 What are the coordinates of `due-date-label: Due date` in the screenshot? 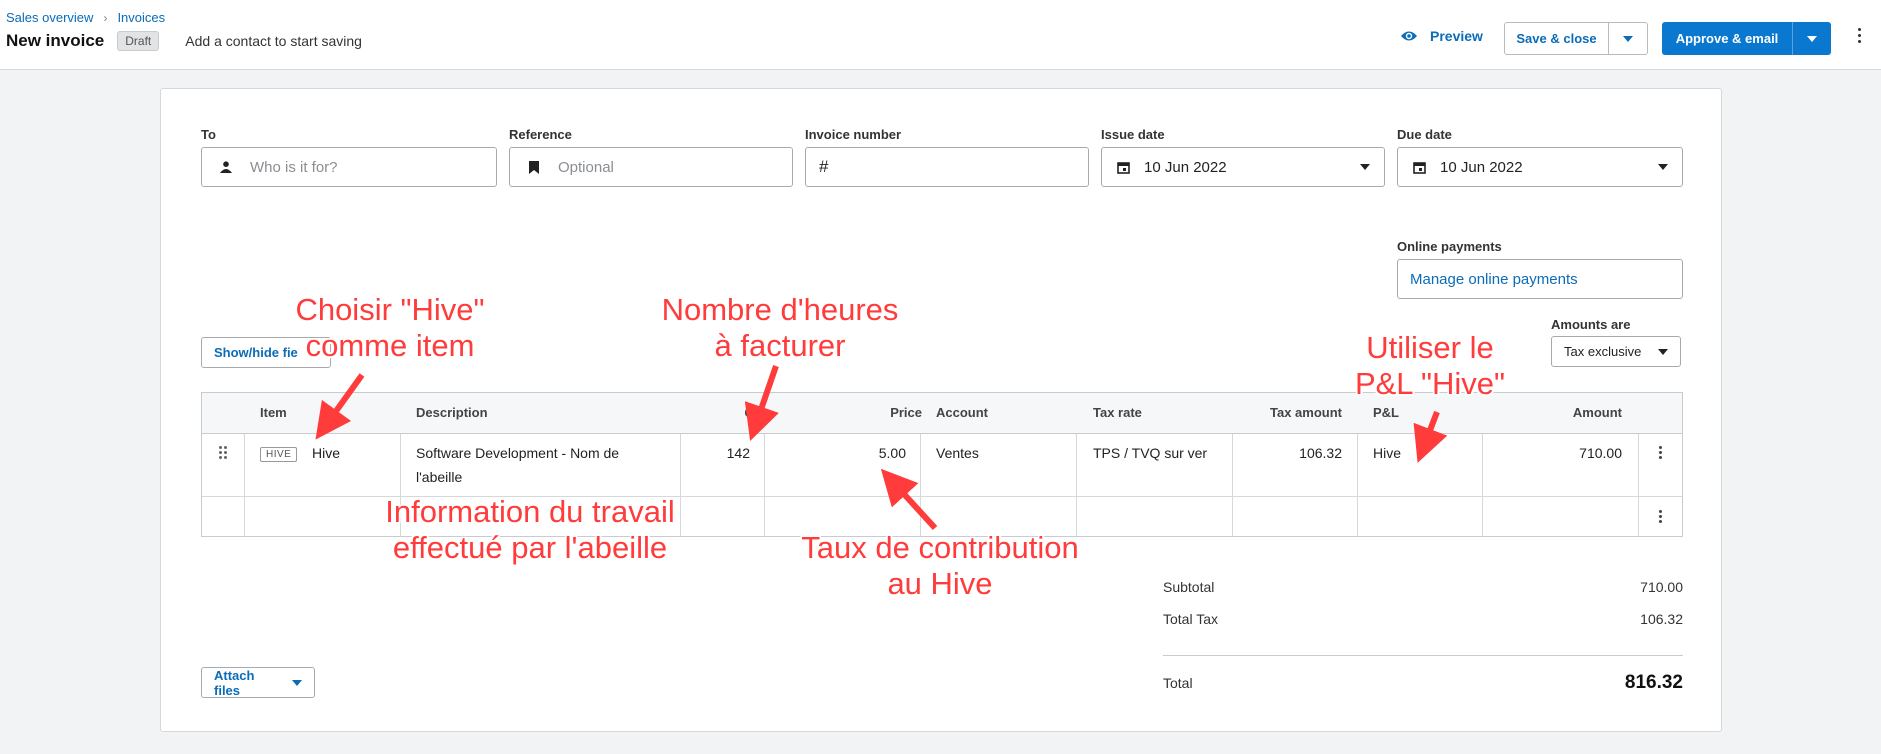 It's located at (1424, 134).